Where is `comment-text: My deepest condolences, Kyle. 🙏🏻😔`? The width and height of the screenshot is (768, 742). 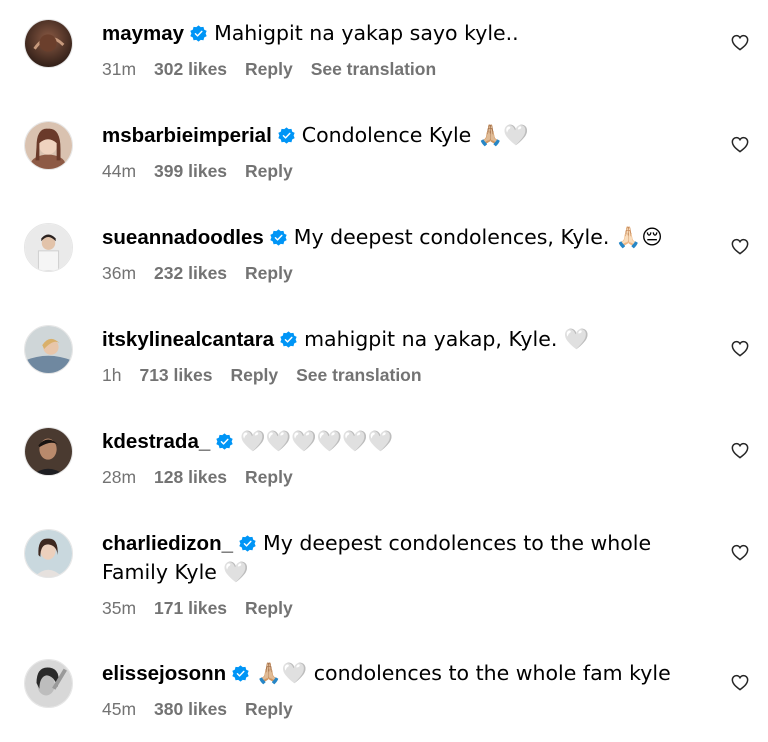
comment-text: My deepest condolences, Kyle. 🙏🏻😔 is located at coordinates (478, 237).